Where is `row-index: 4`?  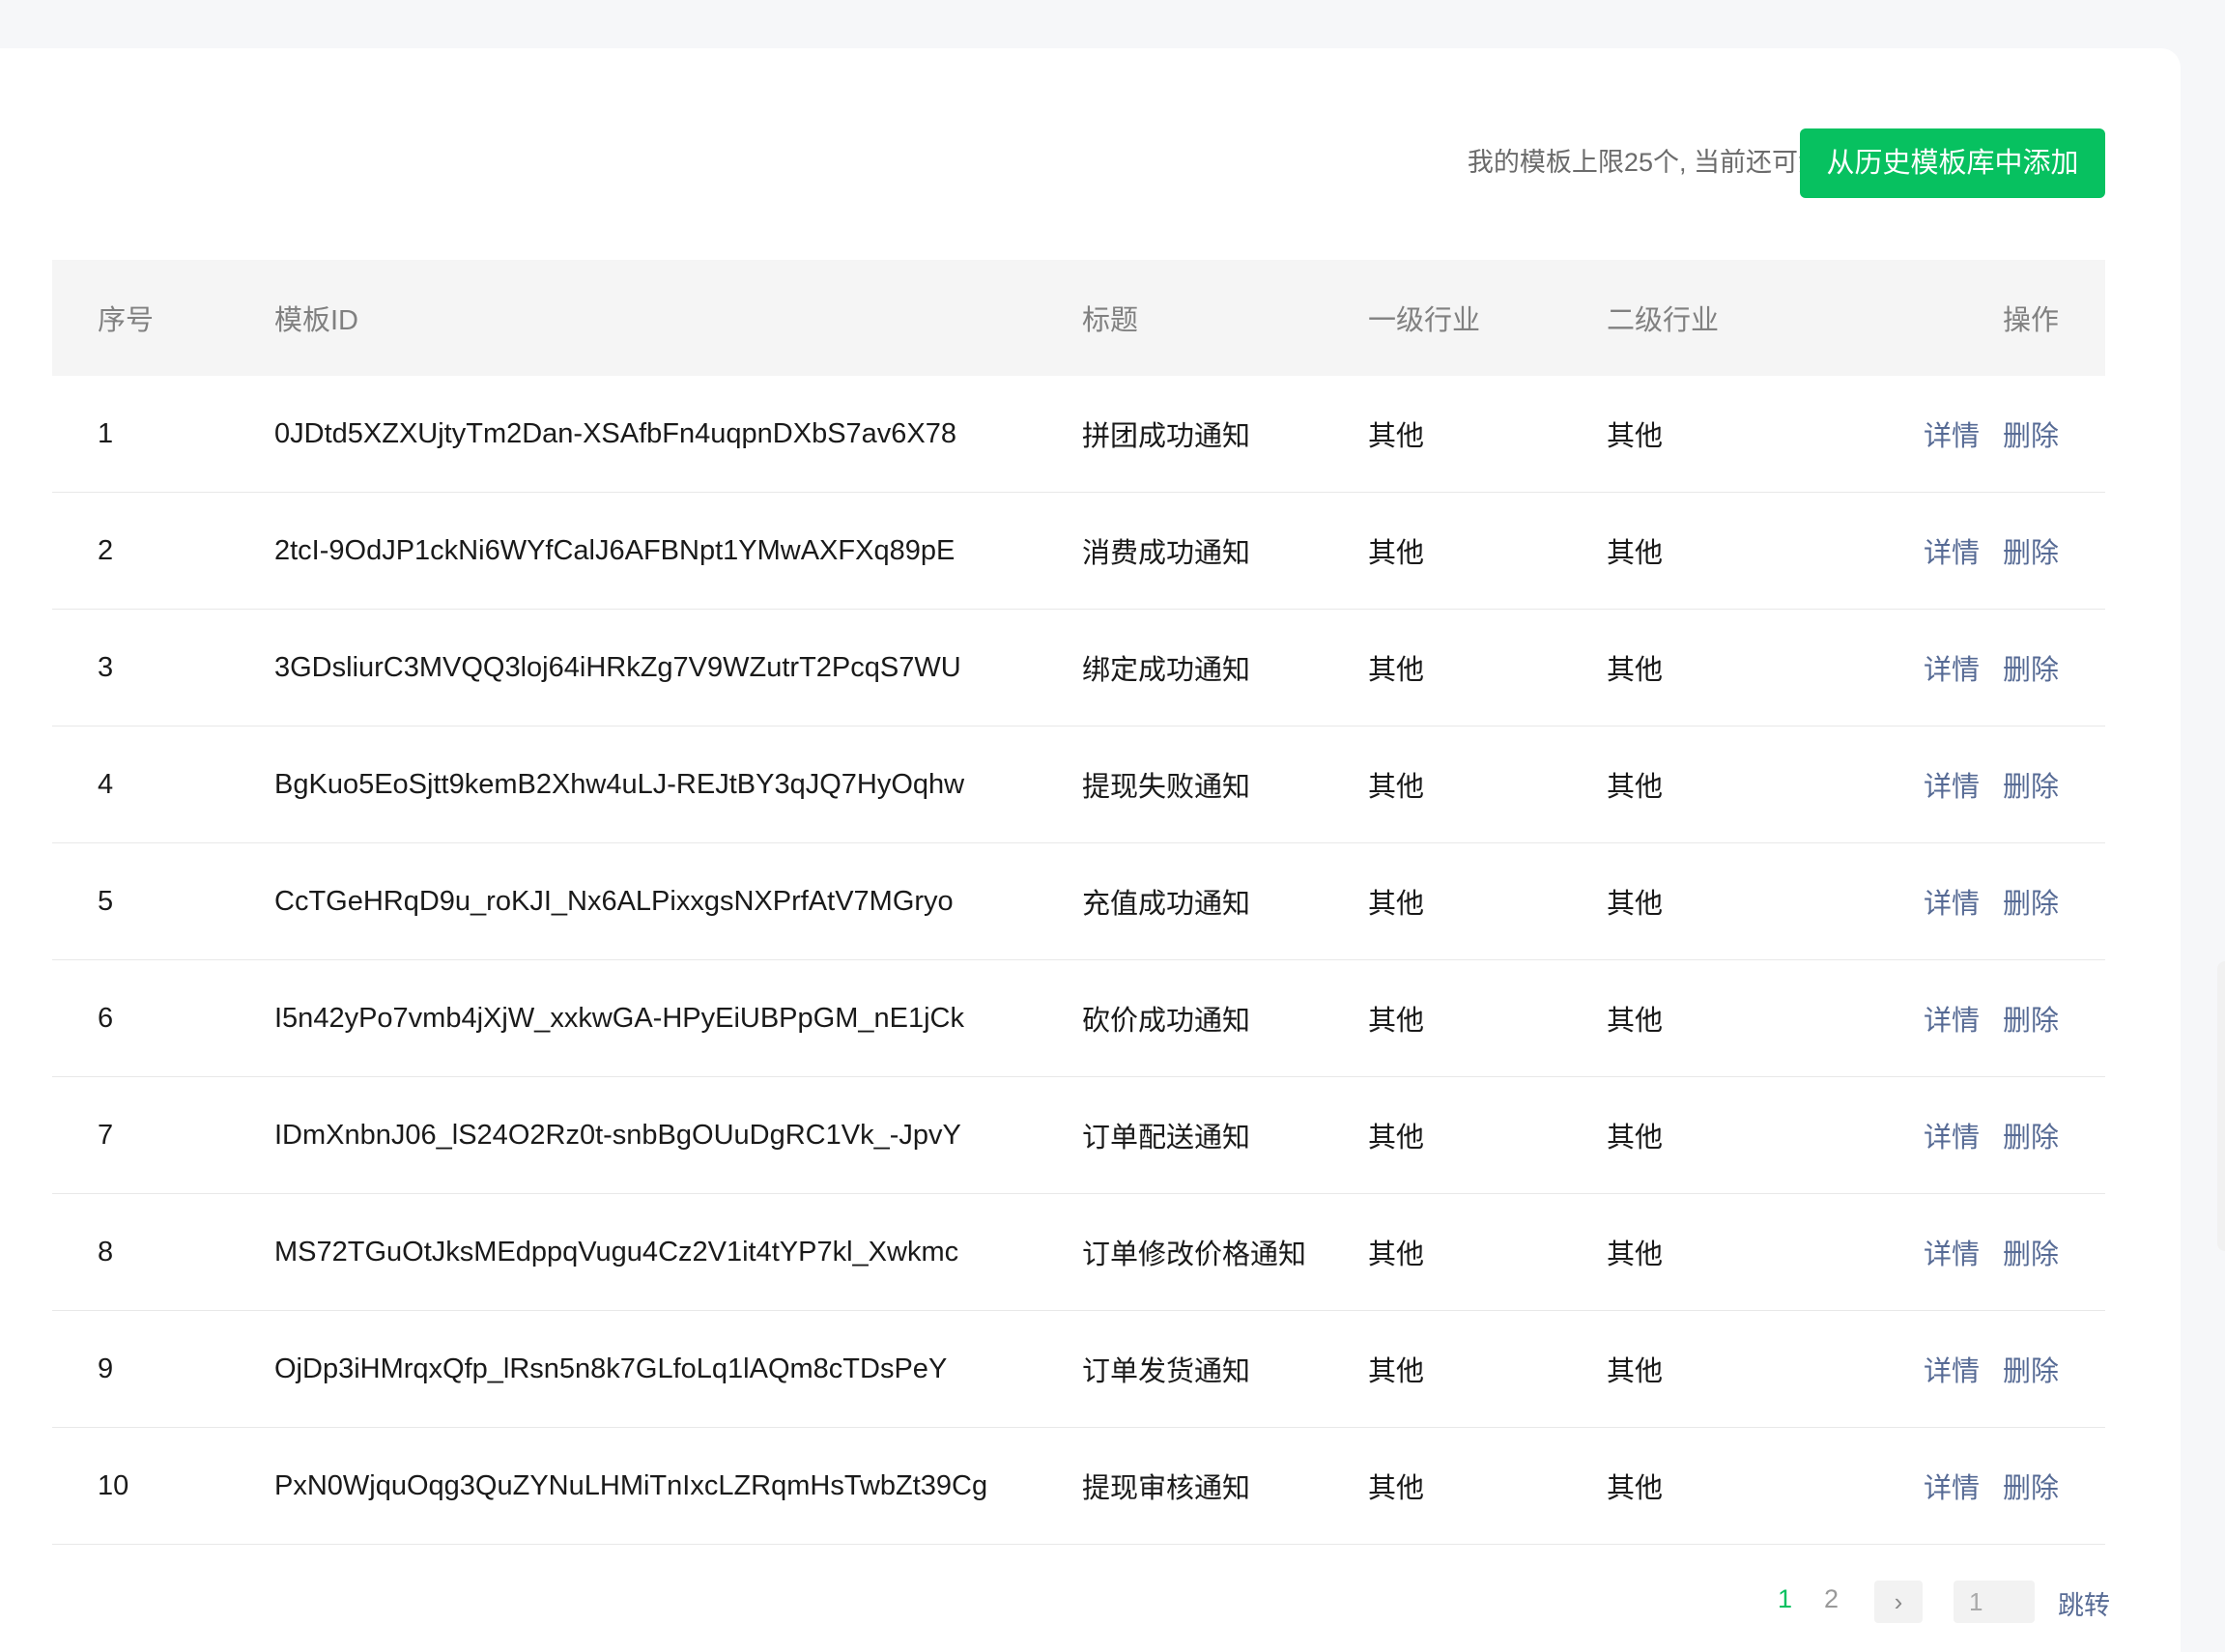 row-index: 4 is located at coordinates (106, 784).